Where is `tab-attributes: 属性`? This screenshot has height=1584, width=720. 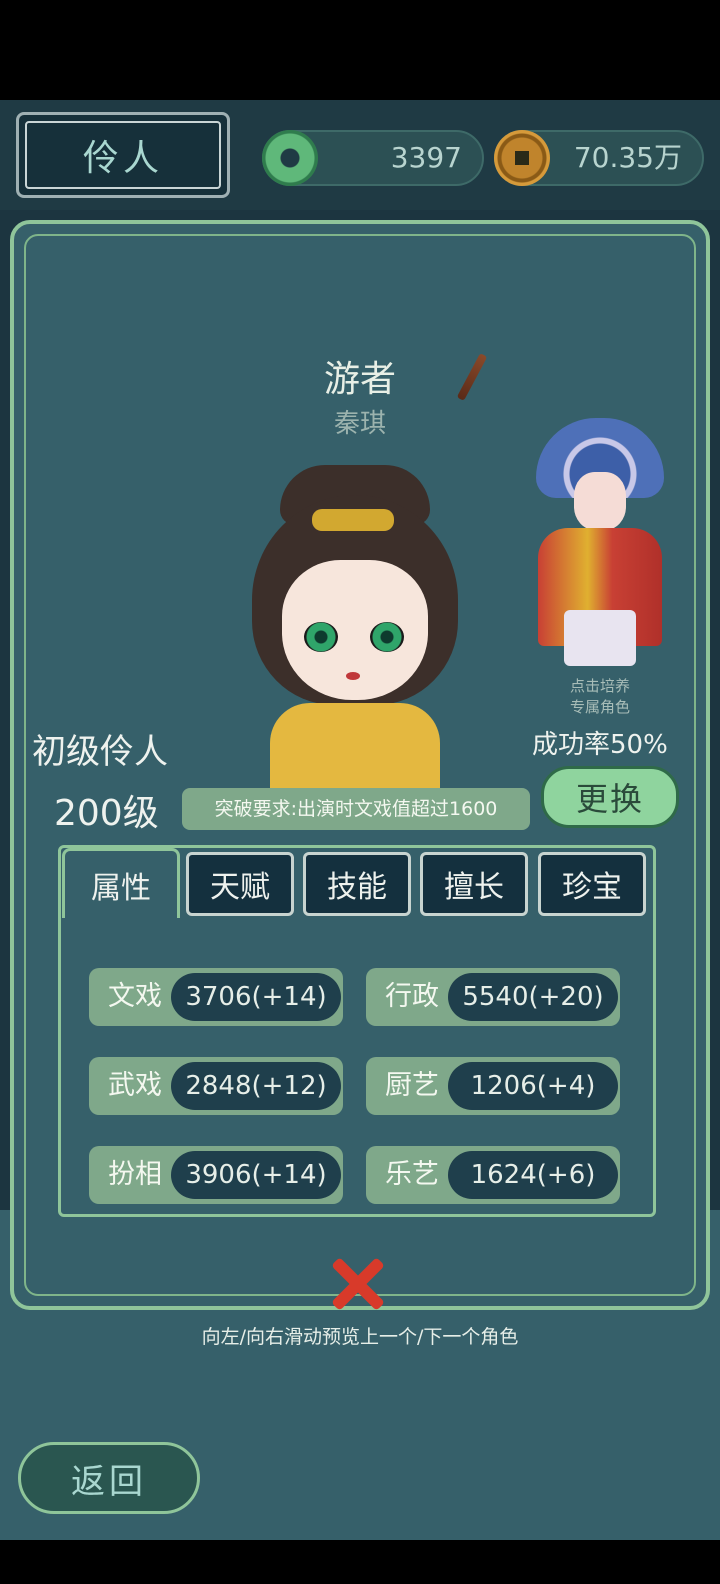
tab-attributes: 属性 is located at coordinates (121, 883).